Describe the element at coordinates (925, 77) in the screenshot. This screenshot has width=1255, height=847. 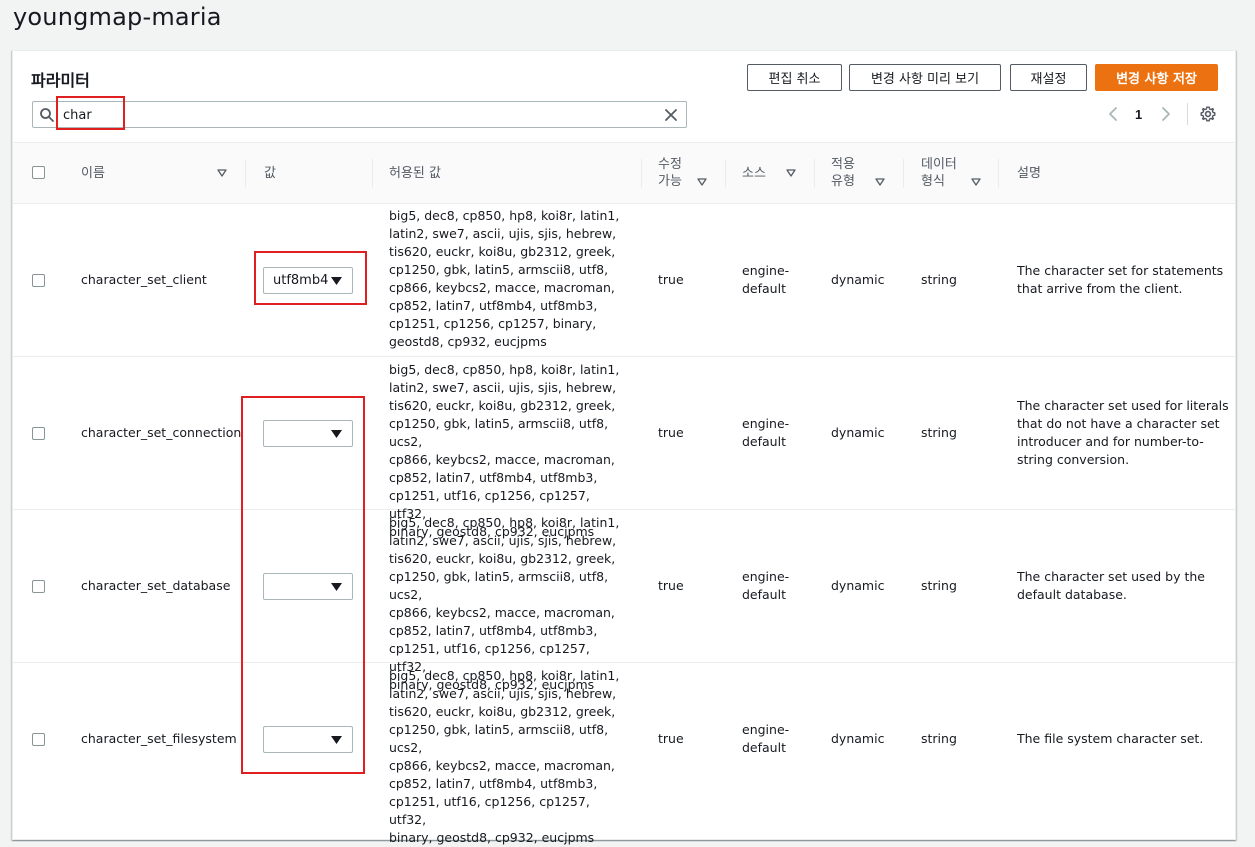
I see `preview-changes-button: 변경 사항 미리 보기` at that location.